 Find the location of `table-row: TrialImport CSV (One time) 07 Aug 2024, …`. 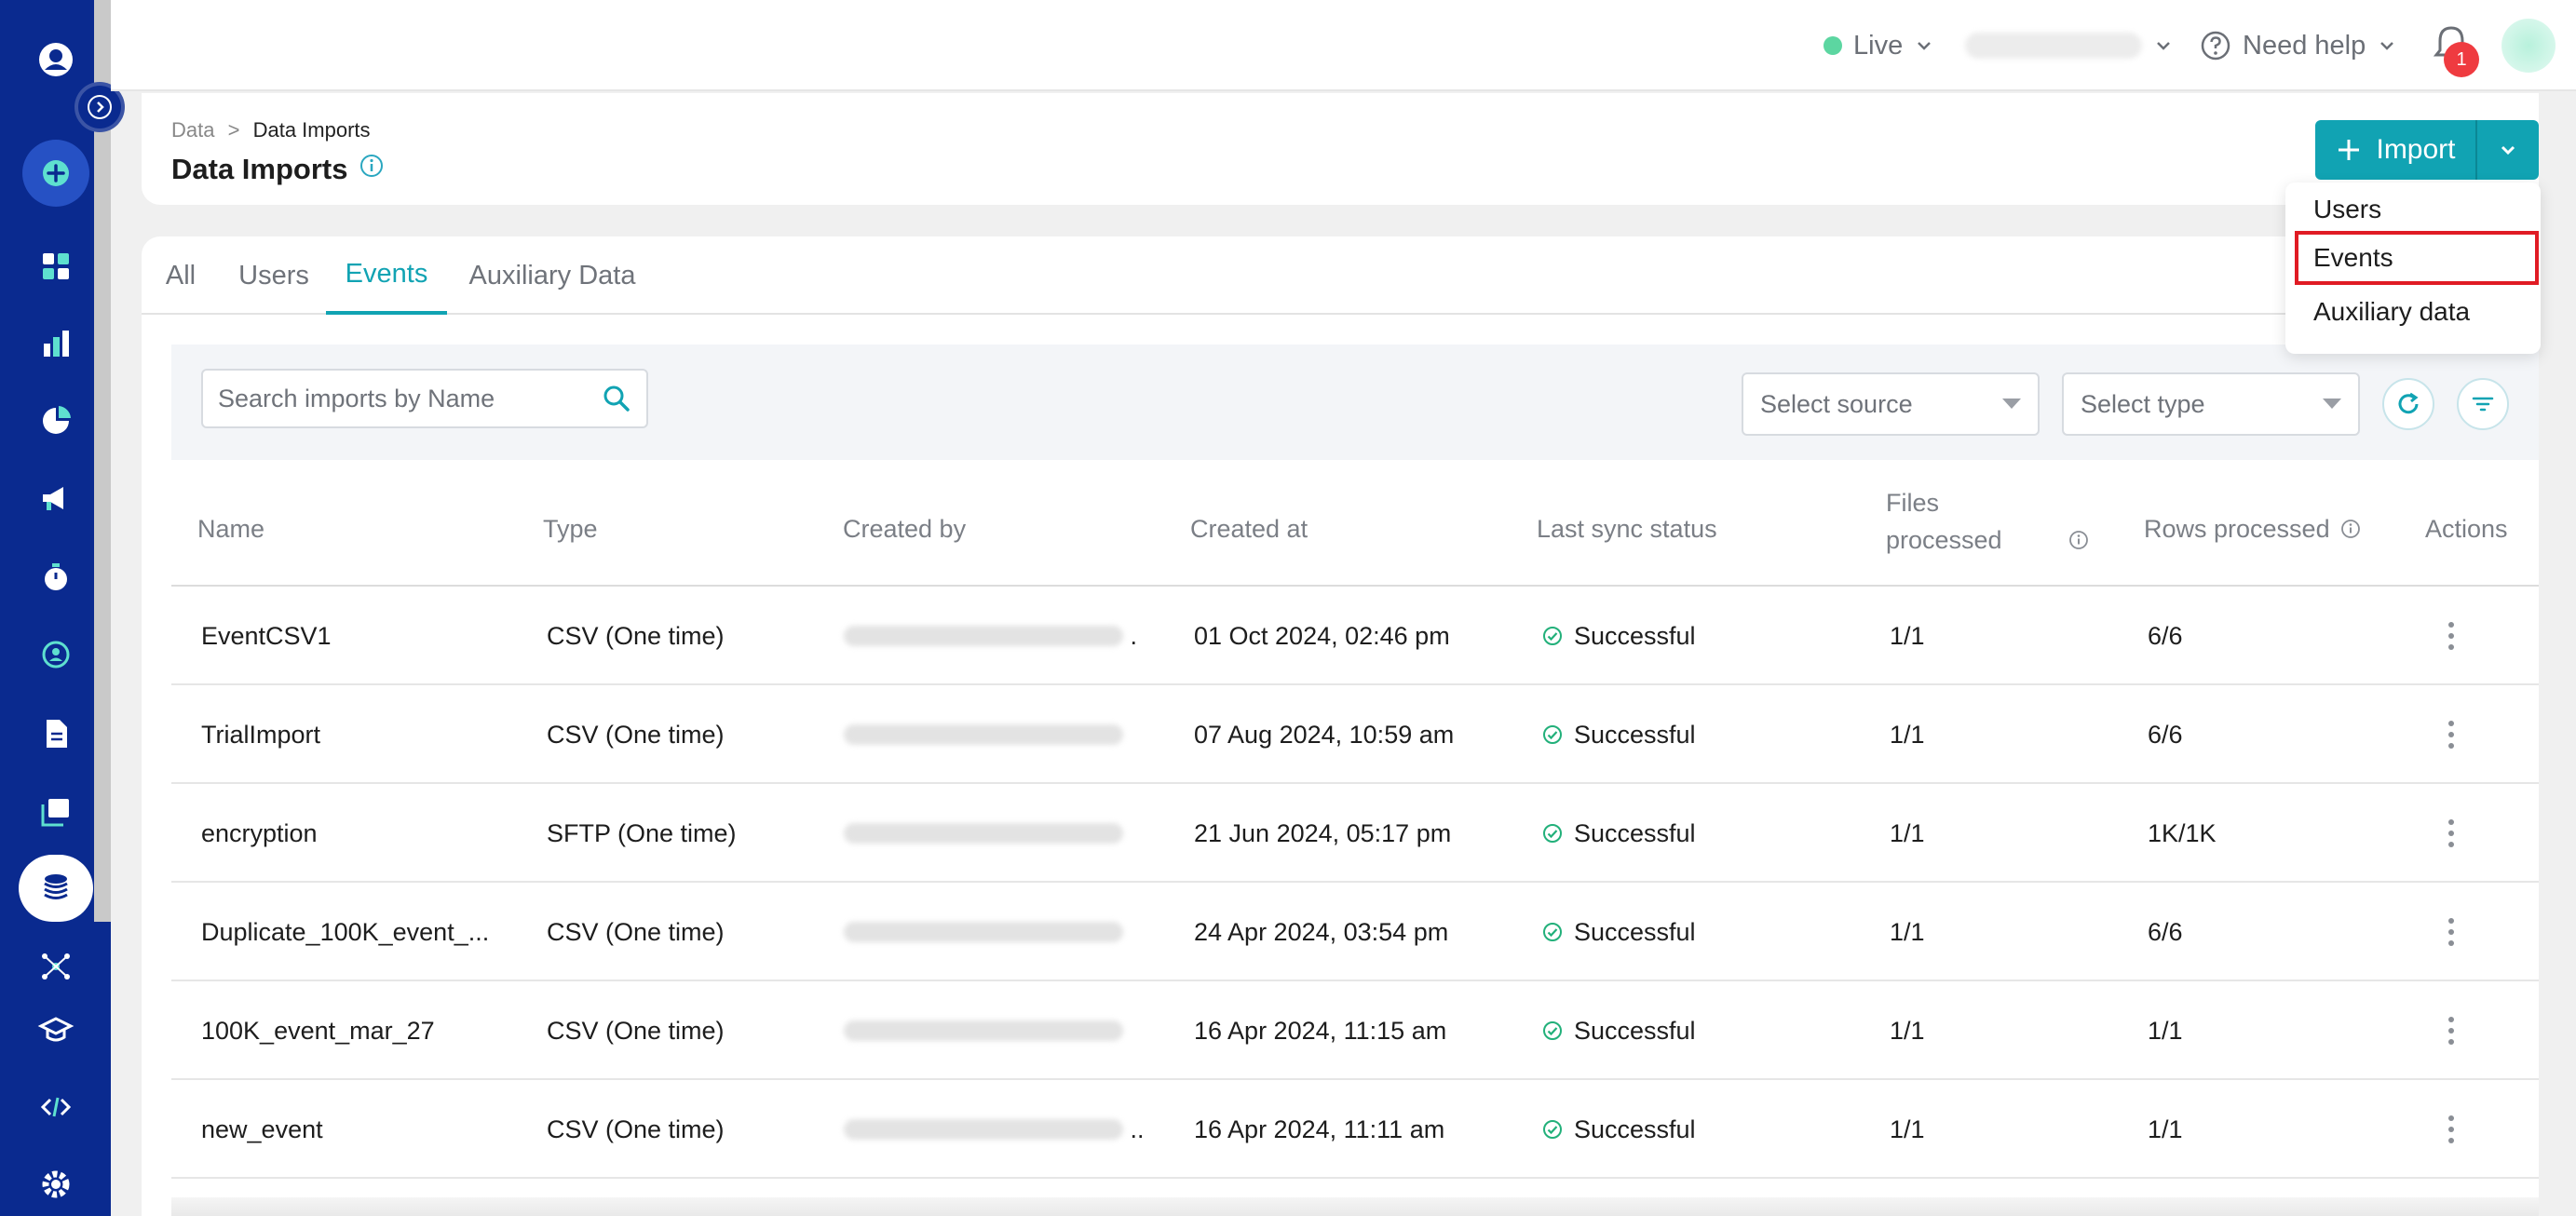

table-row: TrialImport CSV (One time) 07 Aug 2024, … is located at coordinates (1355, 734).